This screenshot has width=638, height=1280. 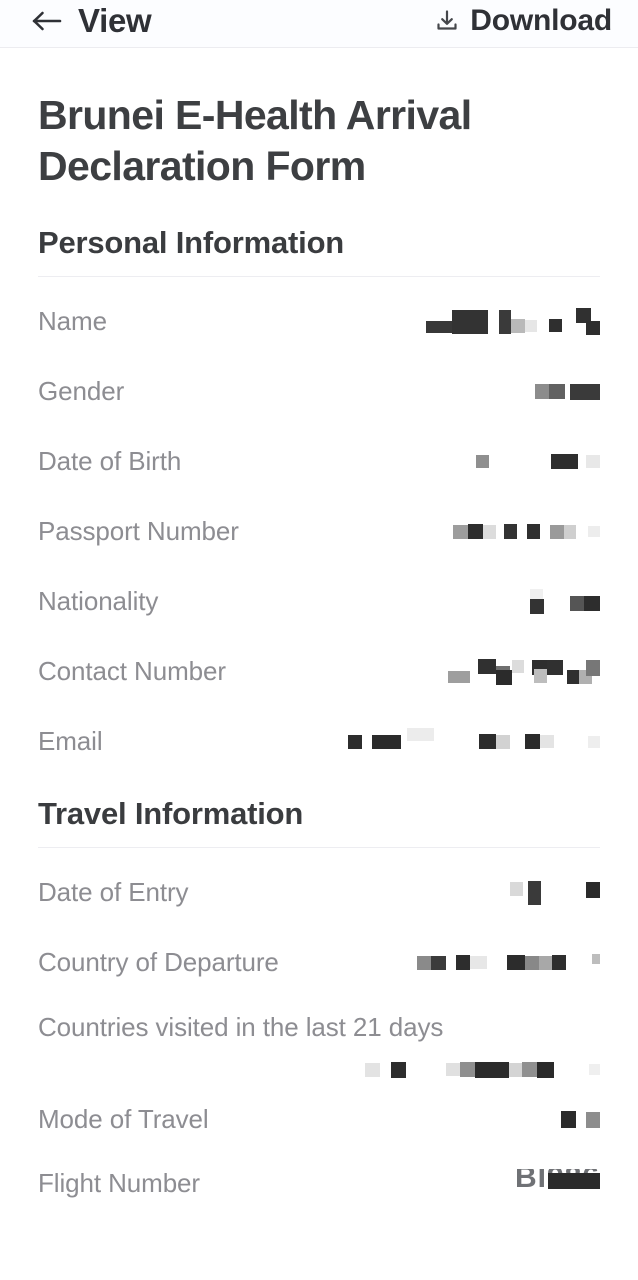 I want to click on redacted-value-nationality, so click(x=565, y=602).